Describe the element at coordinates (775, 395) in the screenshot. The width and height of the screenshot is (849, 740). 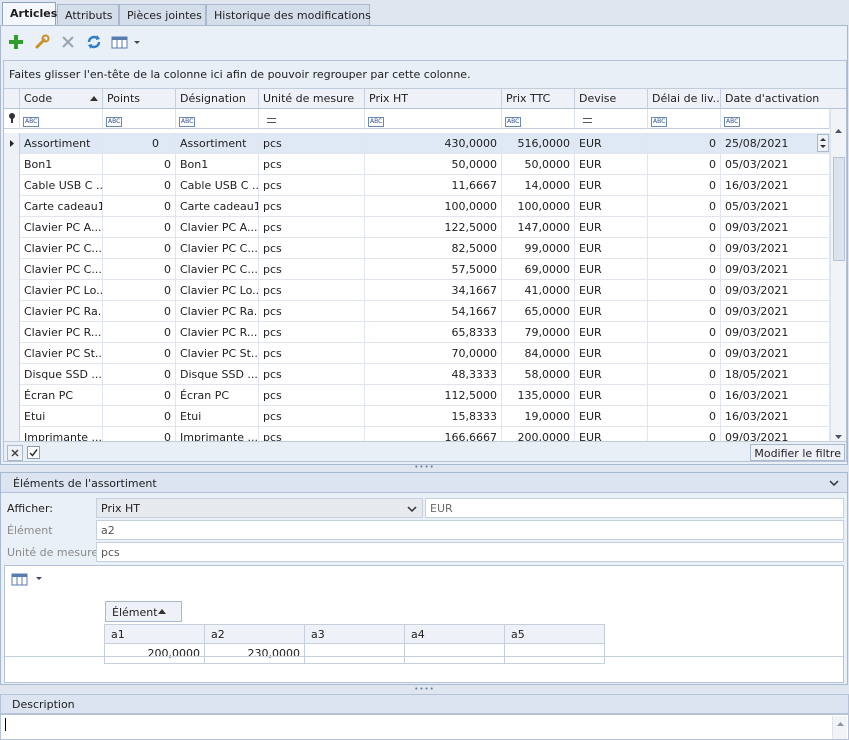
I see `cell-date: 16/03/2021` at that location.